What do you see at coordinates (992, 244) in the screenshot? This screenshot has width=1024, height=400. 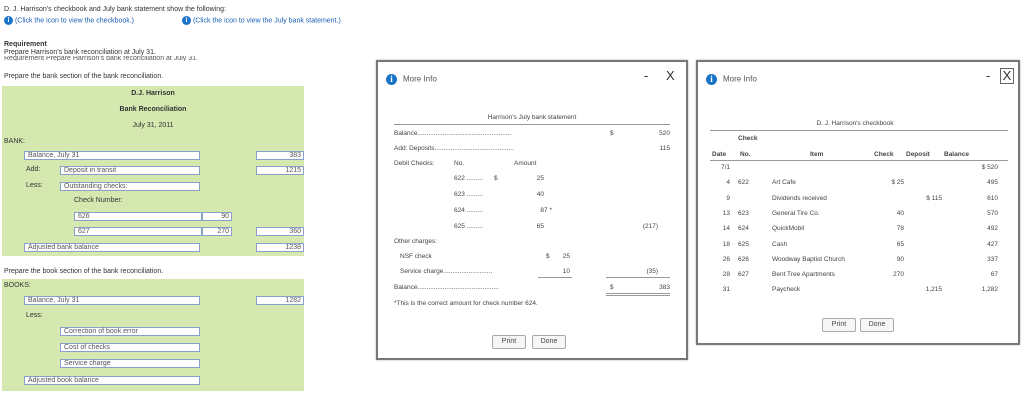 I see `checkbook-cell-balance: 427` at bounding box center [992, 244].